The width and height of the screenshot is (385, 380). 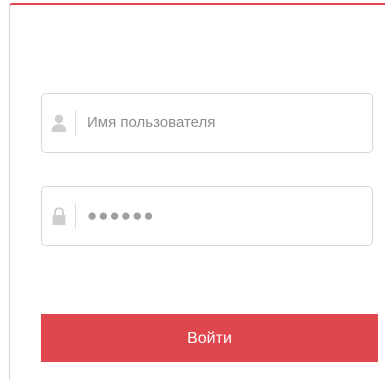 What do you see at coordinates (75, 123) in the screenshot?
I see `username-divider` at bounding box center [75, 123].